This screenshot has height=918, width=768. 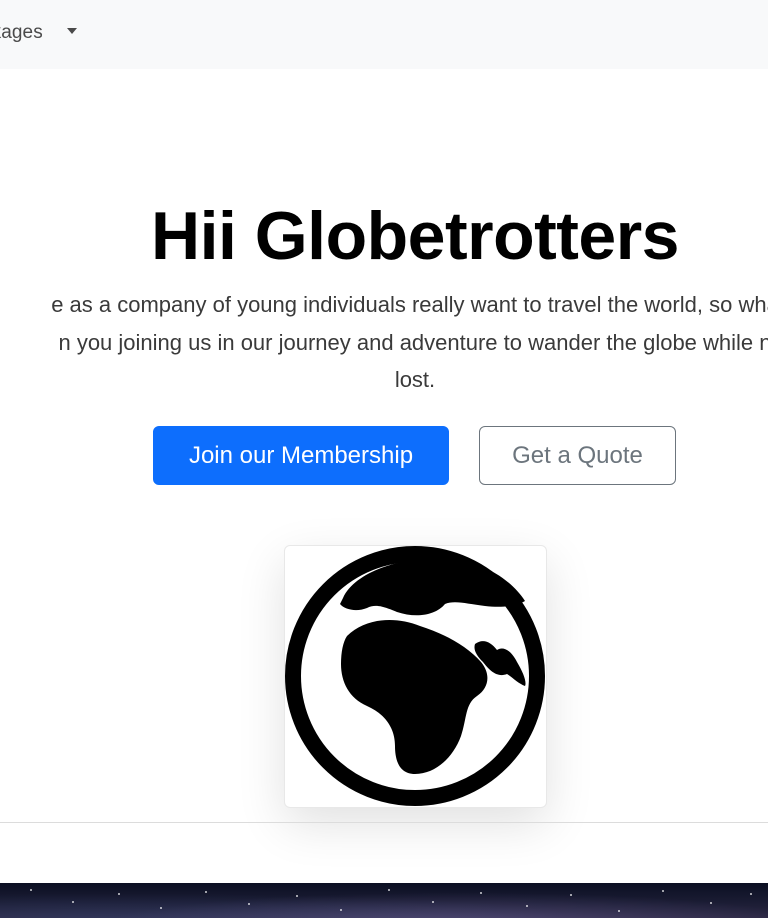 What do you see at coordinates (384, 900) in the screenshot?
I see `starry-background-image` at bounding box center [384, 900].